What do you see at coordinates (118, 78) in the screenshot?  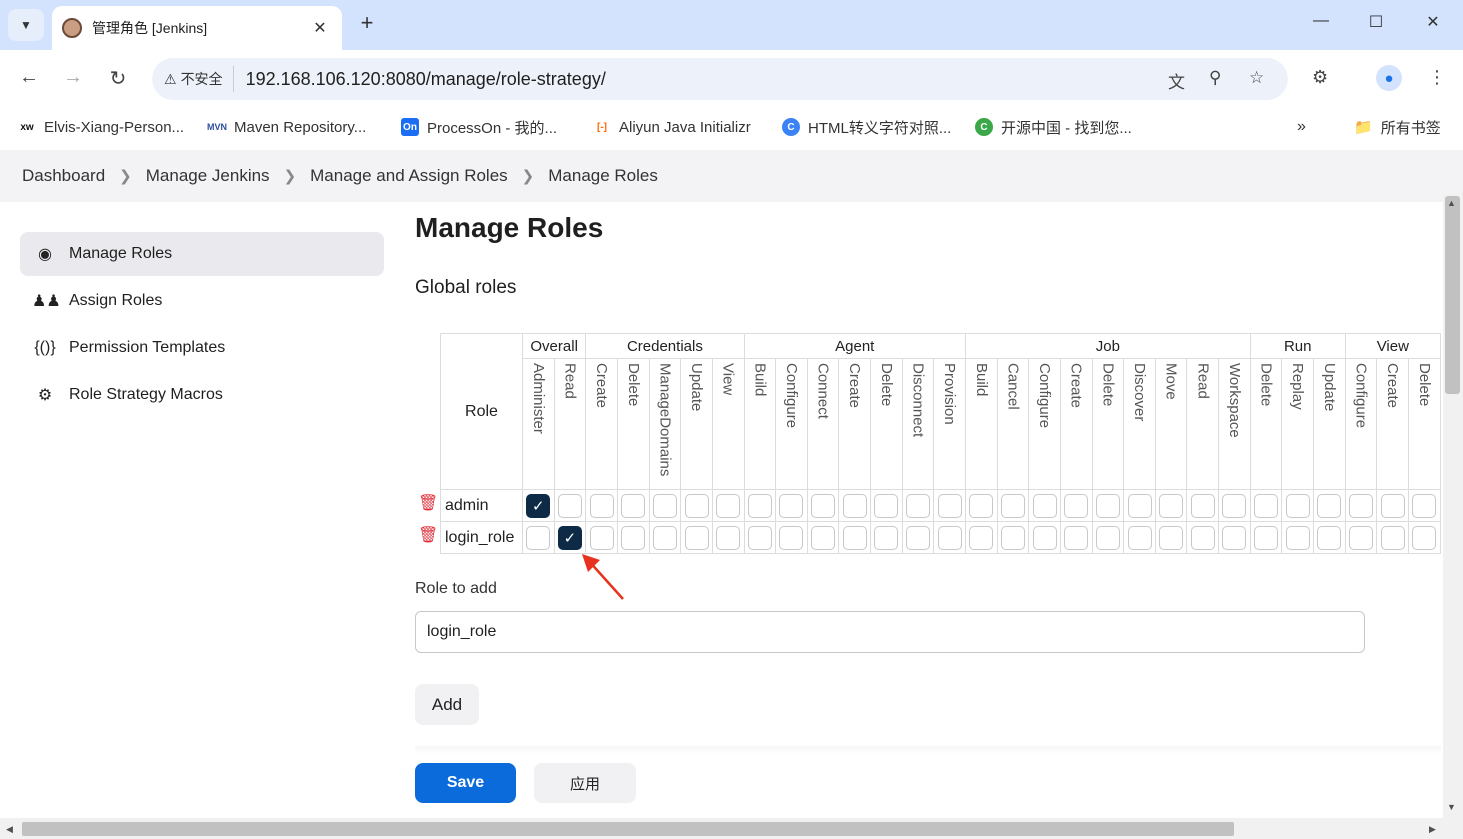 I see `reload-icon: ↻` at bounding box center [118, 78].